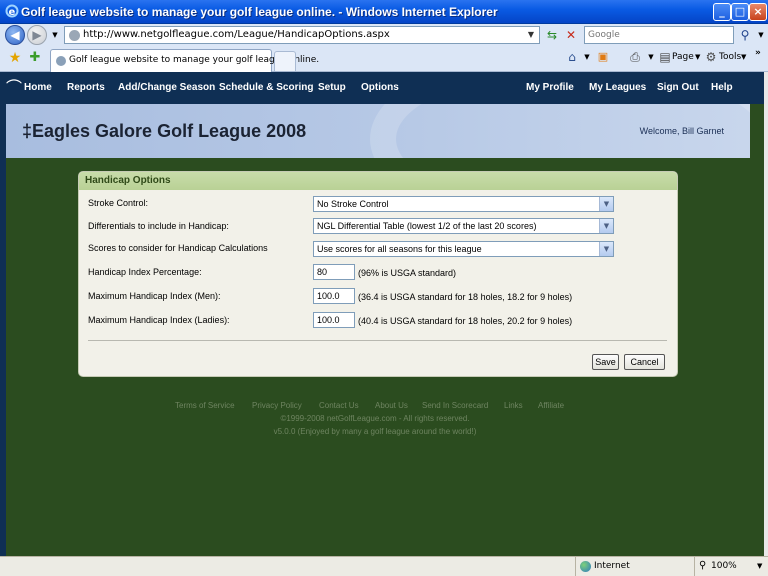 This screenshot has height=576, width=768. I want to click on welcome-text: Welcome, Bill Garnet, so click(681, 131).